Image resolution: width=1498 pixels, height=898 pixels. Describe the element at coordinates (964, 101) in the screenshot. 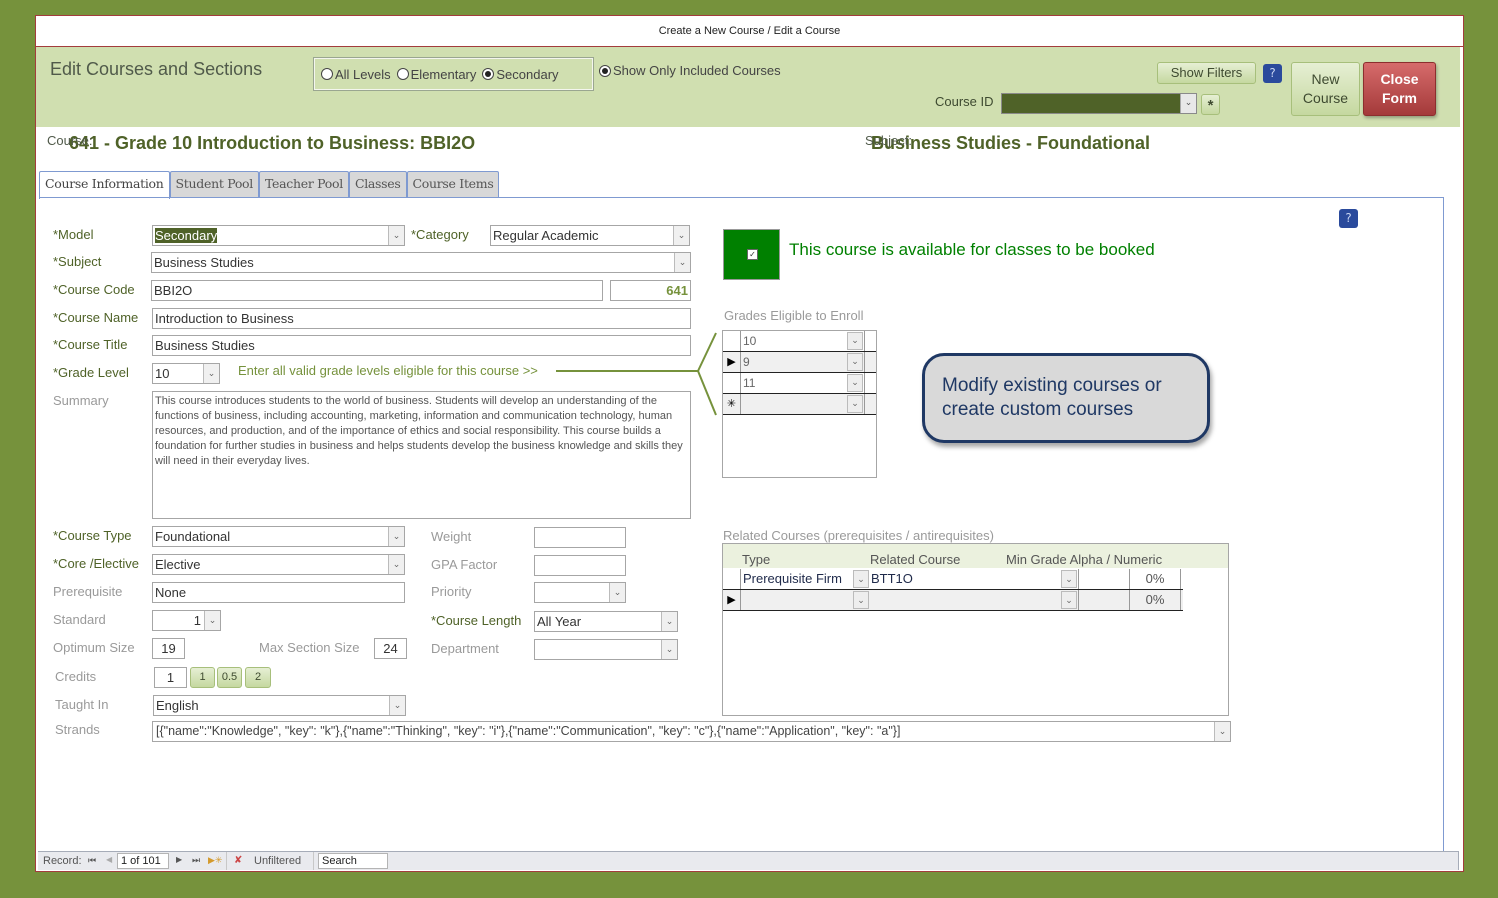

I see `course-id-label: Course ID` at that location.